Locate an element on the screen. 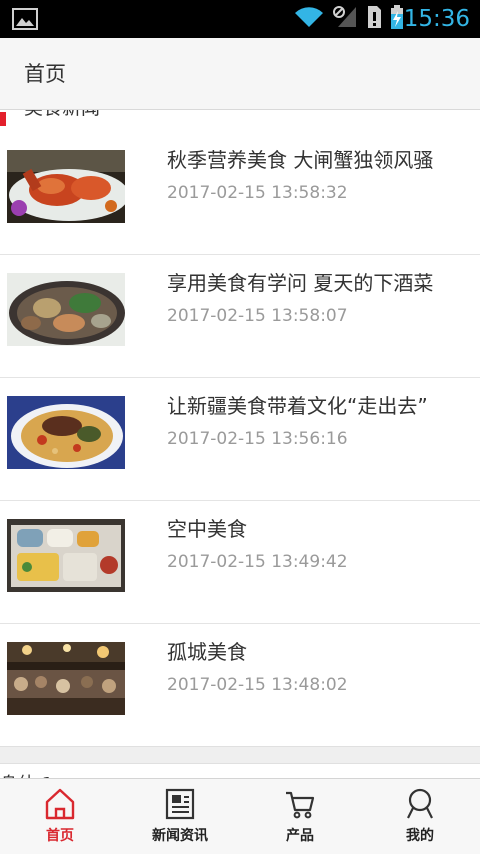 The height and width of the screenshot is (854, 480). section-title: 美食新闻 is located at coordinates (62, 115).